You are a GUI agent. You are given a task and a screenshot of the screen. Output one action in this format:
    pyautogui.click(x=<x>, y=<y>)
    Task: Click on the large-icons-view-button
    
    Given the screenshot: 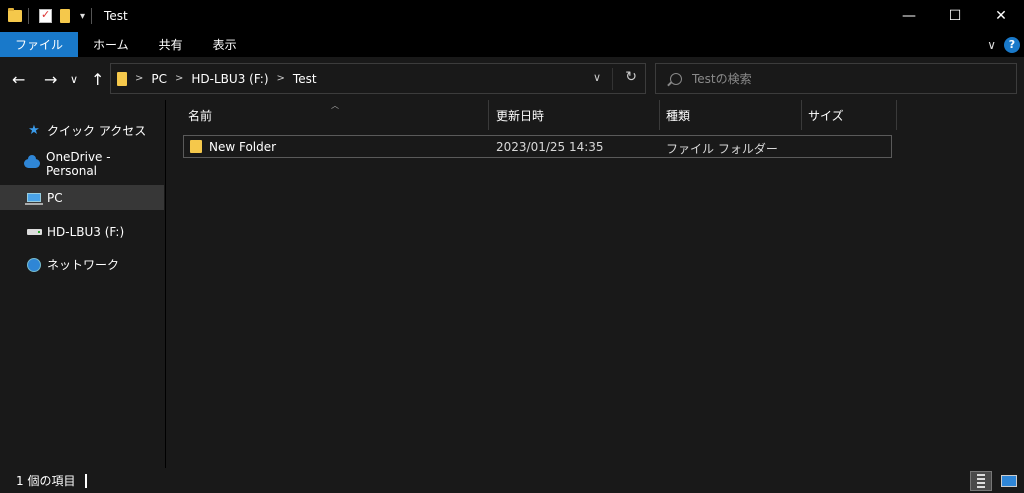 What is the action you would take?
    pyautogui.click(x=1009, y=481)
    